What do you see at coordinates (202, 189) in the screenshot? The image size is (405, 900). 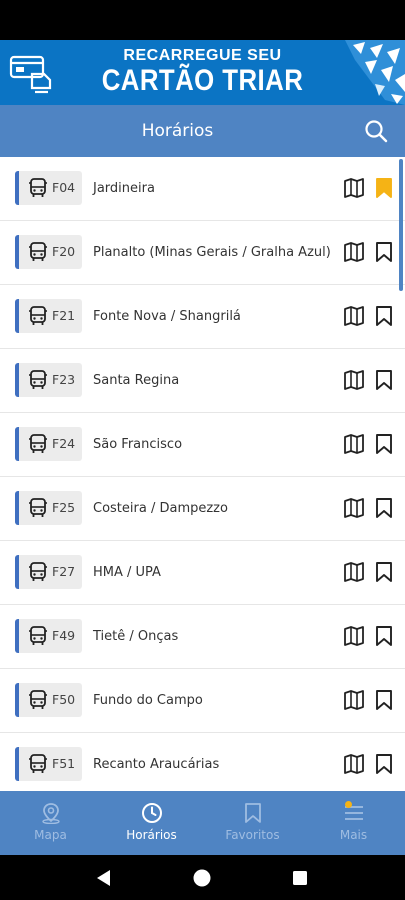 I see `route-row: F04 Jardineira` at bounding box center [202, 189].